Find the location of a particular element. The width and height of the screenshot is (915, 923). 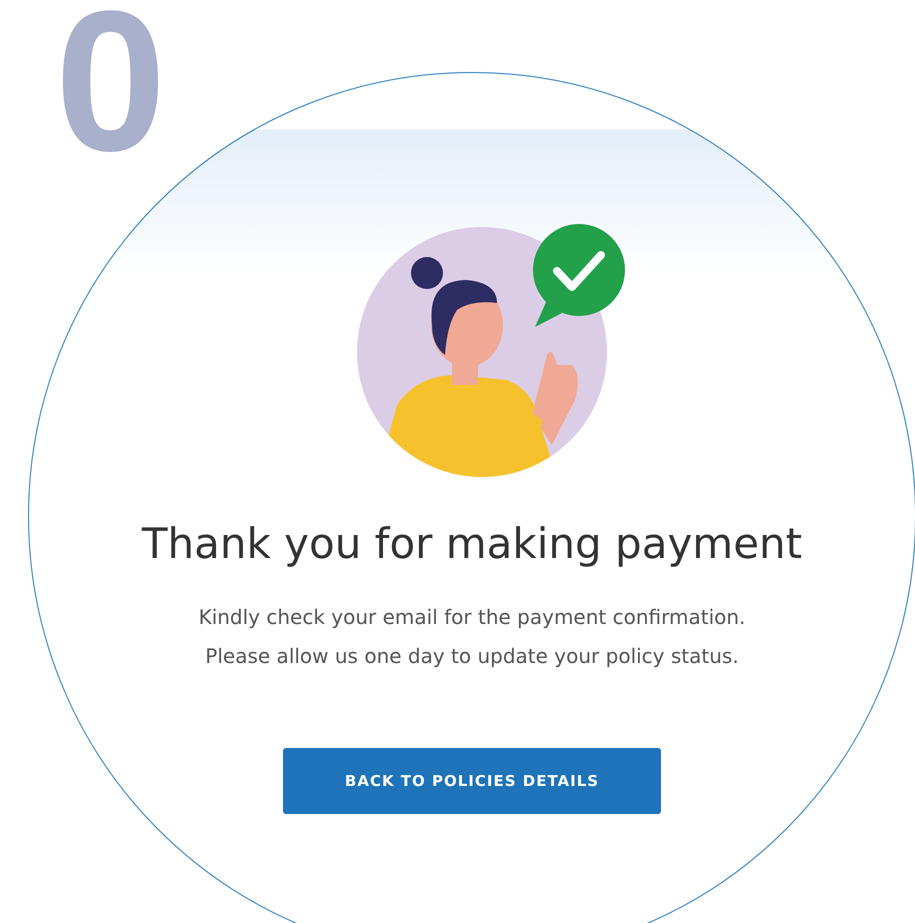

step-number: 0 is located at coordinates (110, 82).